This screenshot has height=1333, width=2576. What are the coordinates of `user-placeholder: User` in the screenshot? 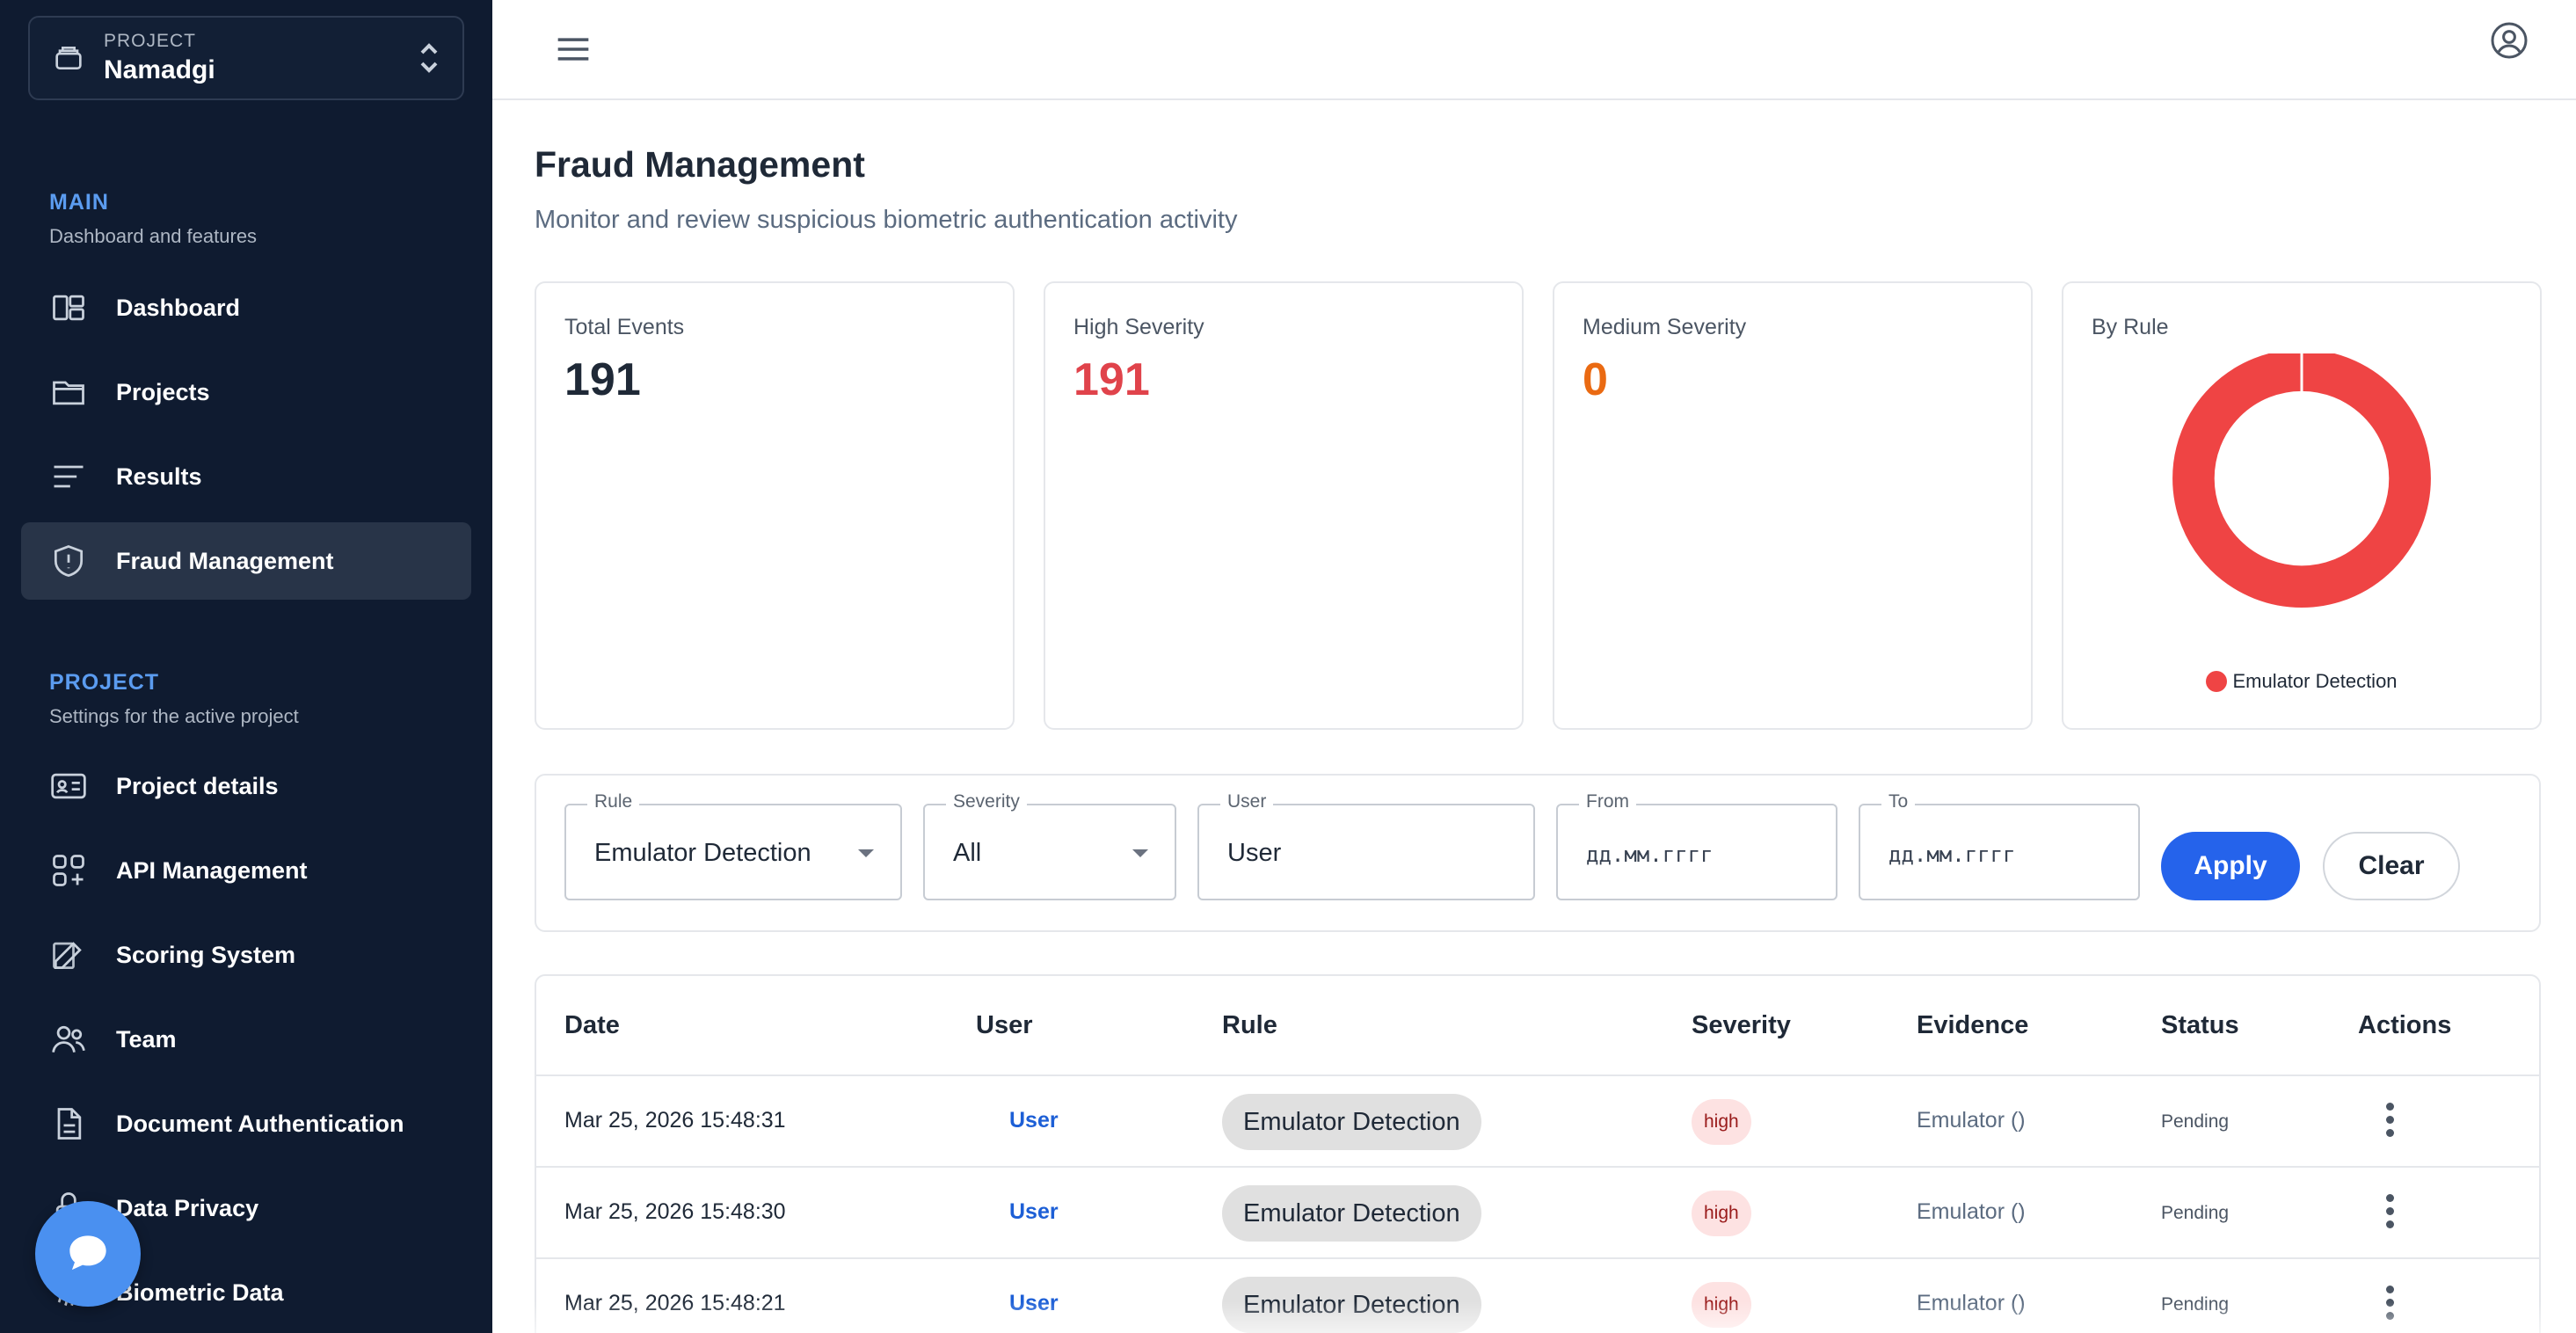 It's located at (1254, 853).